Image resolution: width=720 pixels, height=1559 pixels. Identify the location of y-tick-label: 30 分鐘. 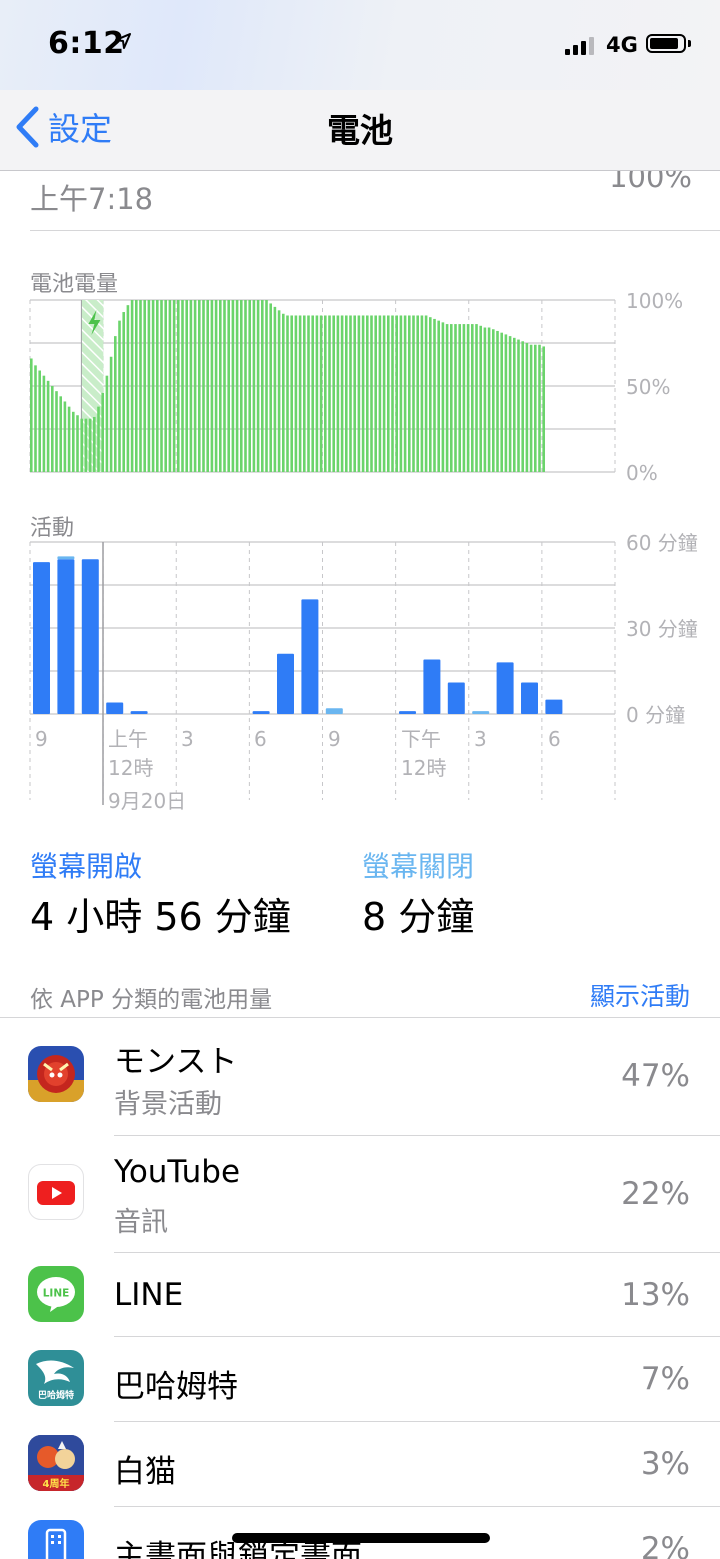
(662, 629).